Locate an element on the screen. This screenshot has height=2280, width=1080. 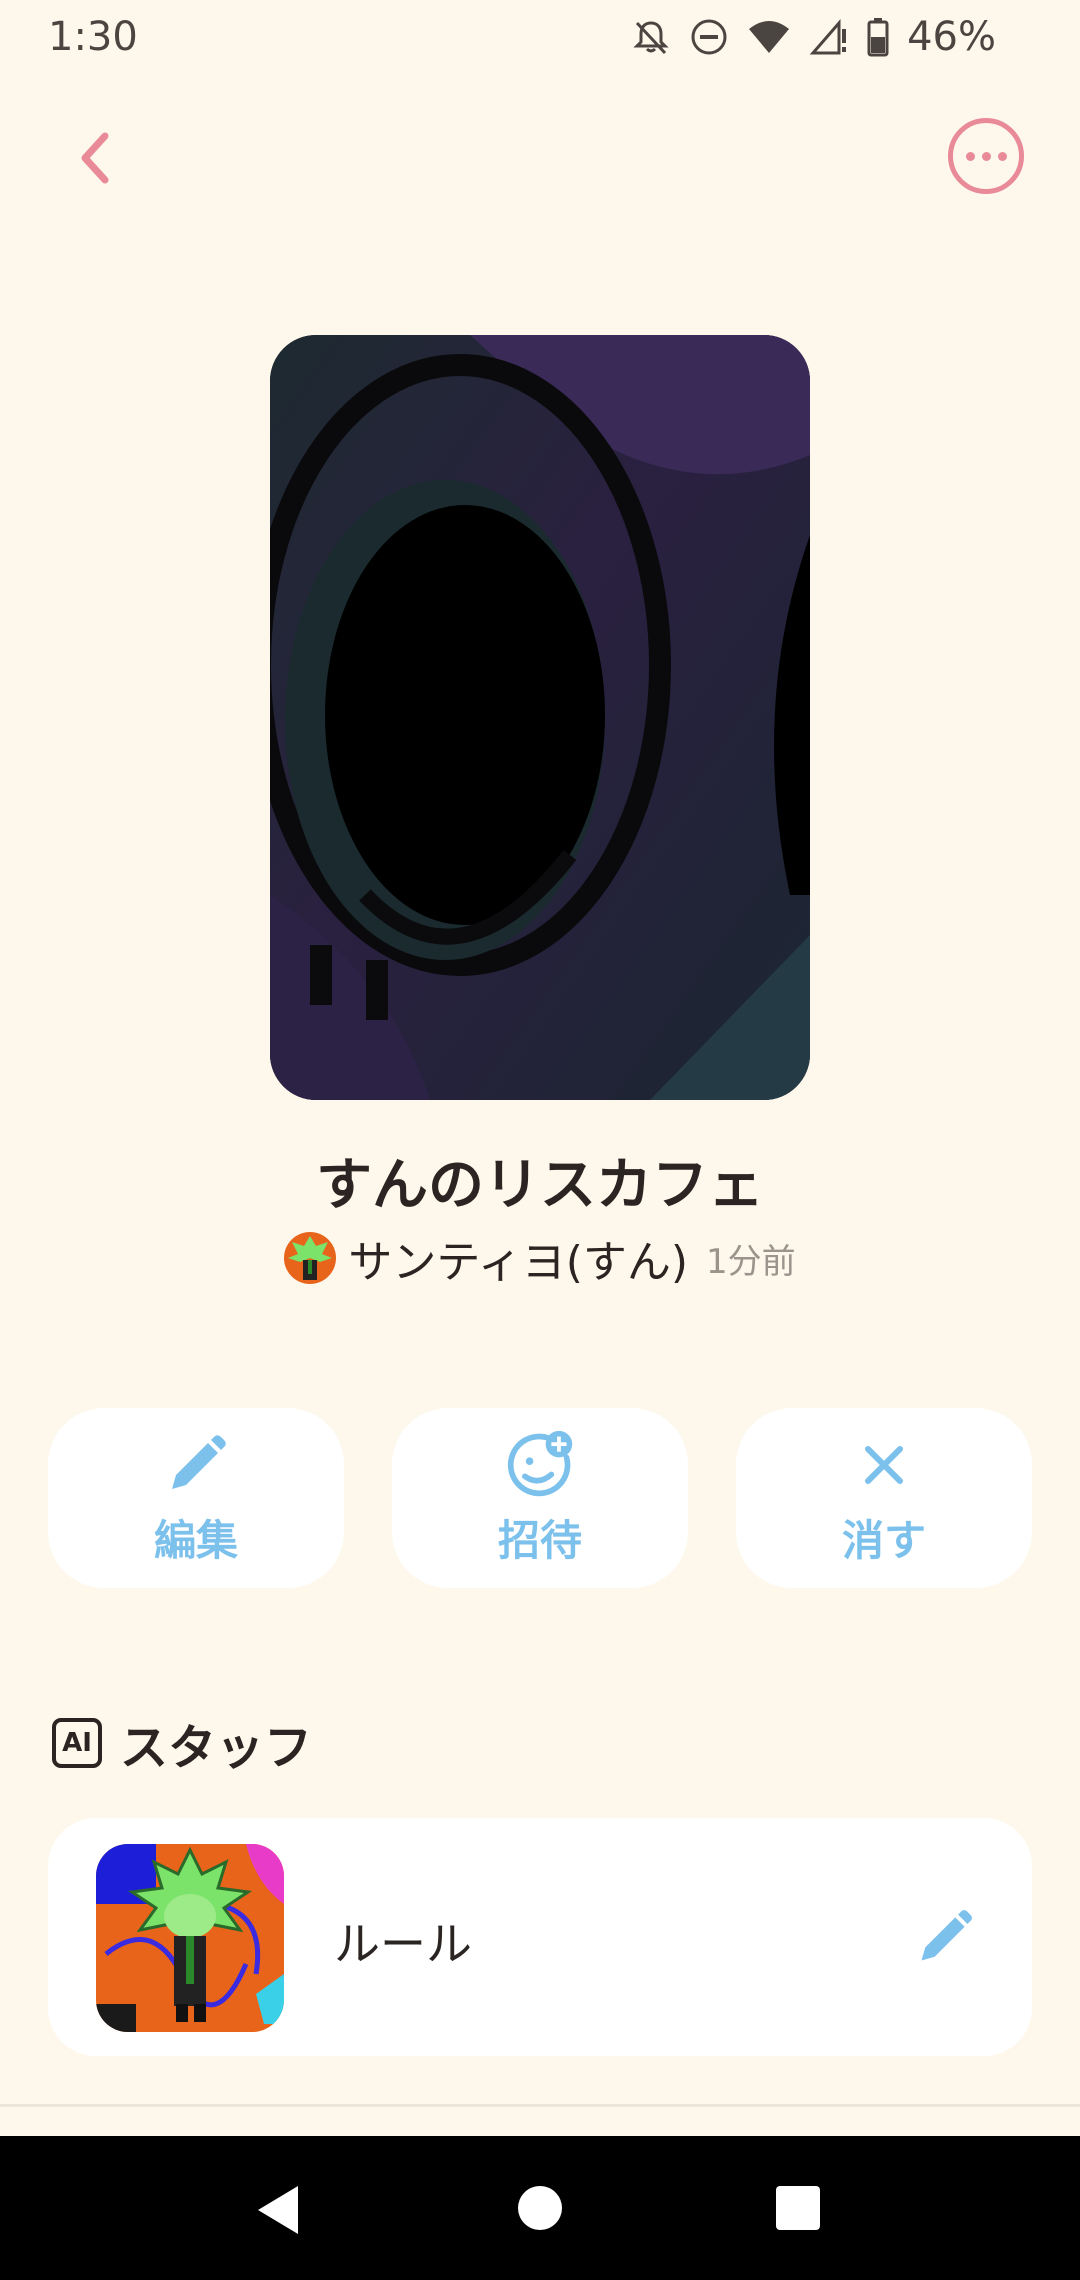
nav-recents-icon is located at coordinates (798, 2208).